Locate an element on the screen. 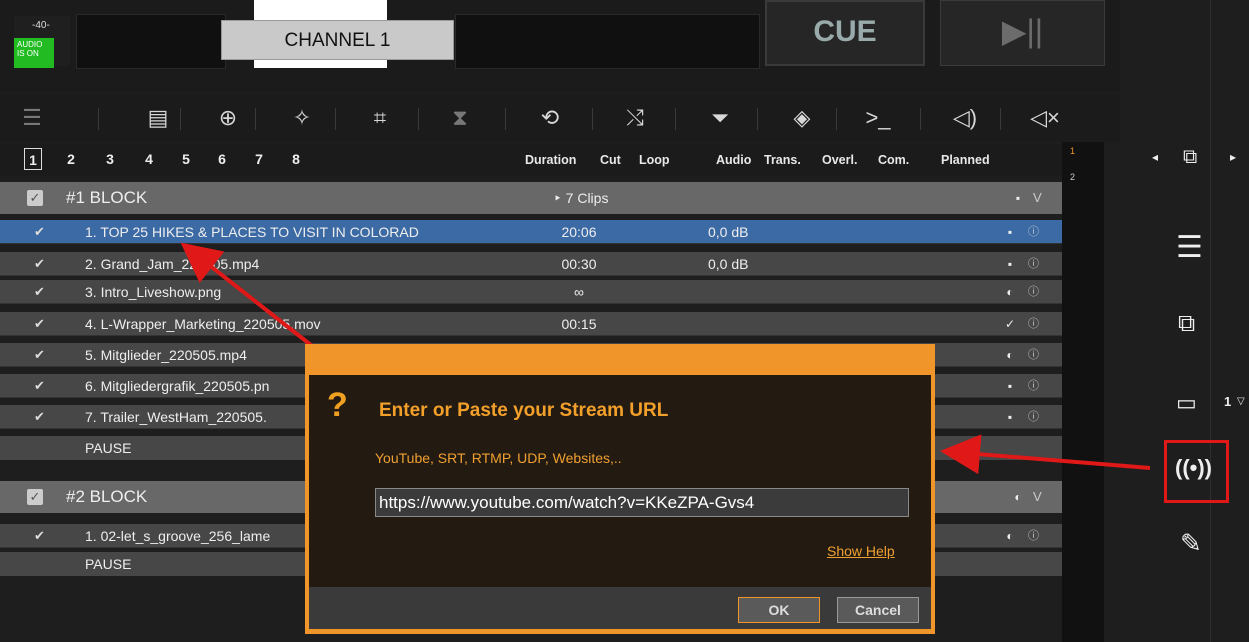 The height and width of the screenshot is (642, 1249). question-icon: ? is located at coordinates (337, 405).